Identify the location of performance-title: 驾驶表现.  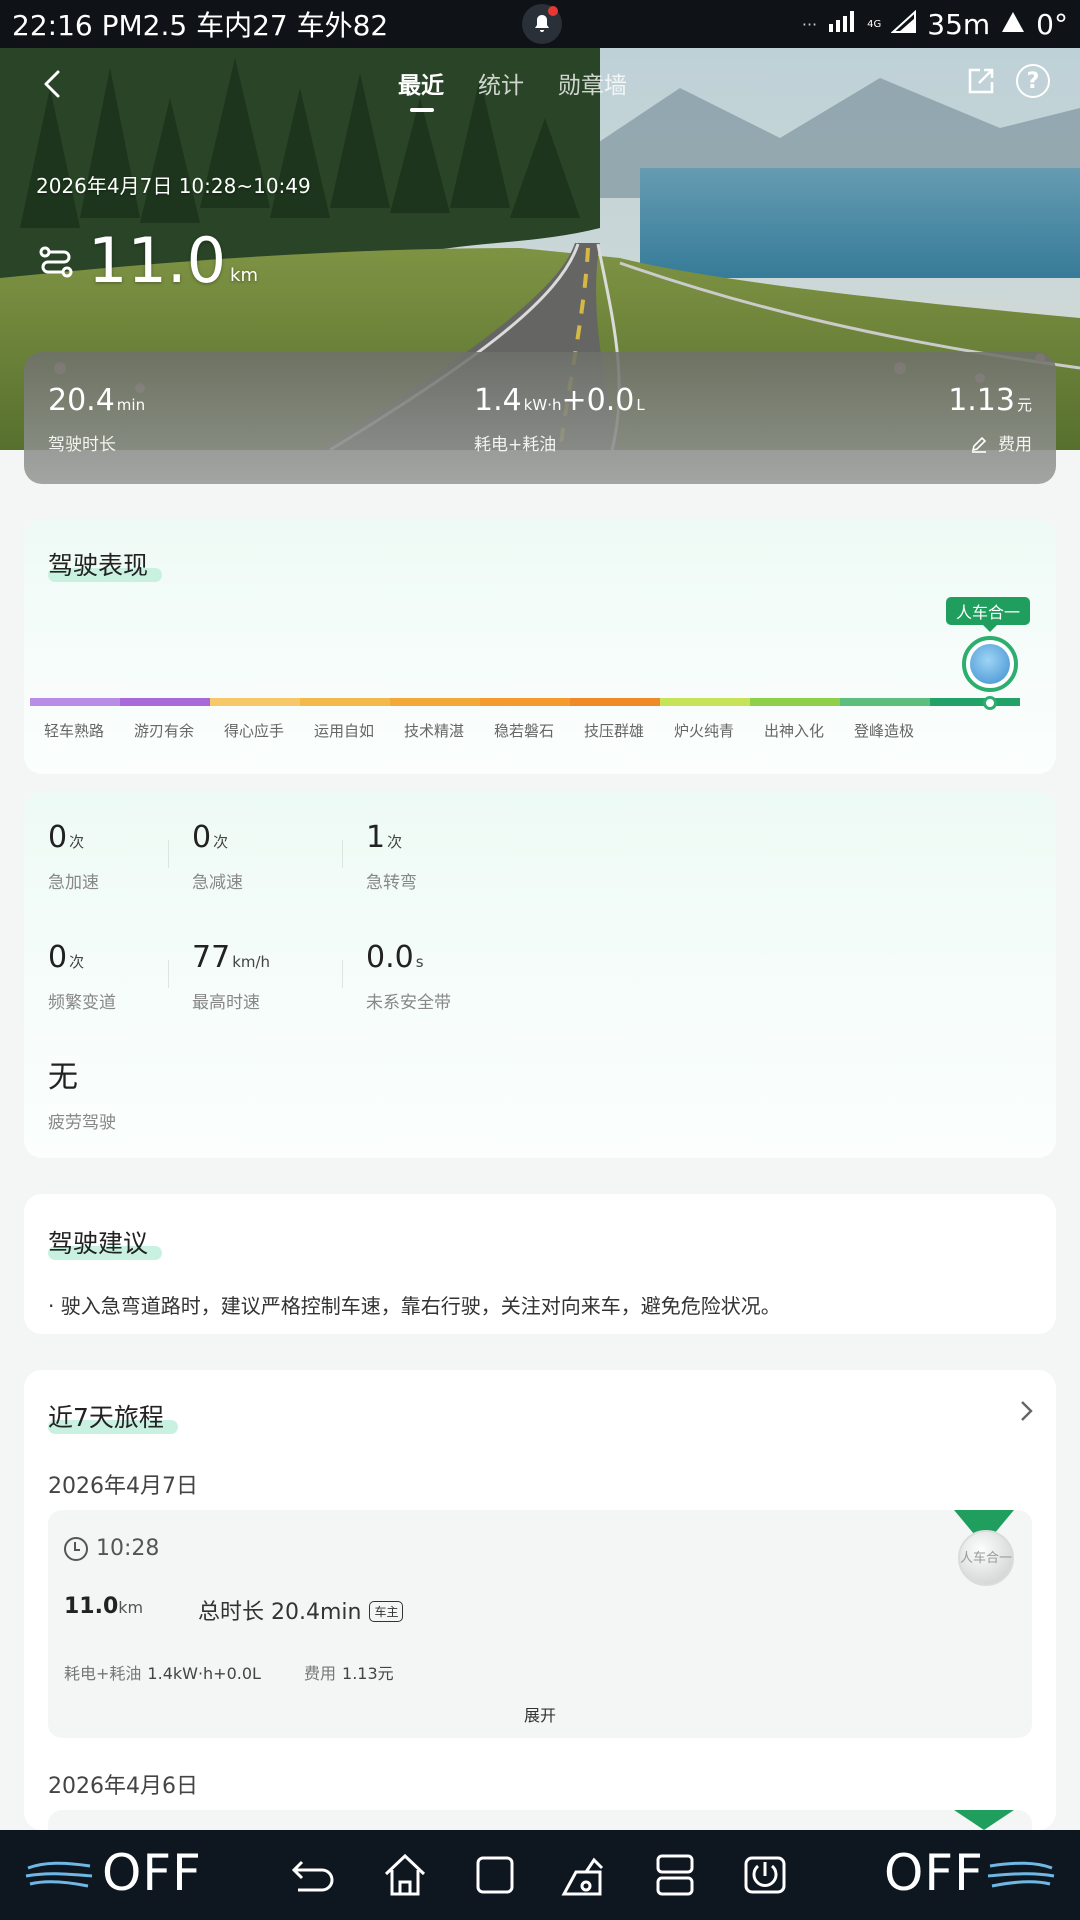
(105, 564).